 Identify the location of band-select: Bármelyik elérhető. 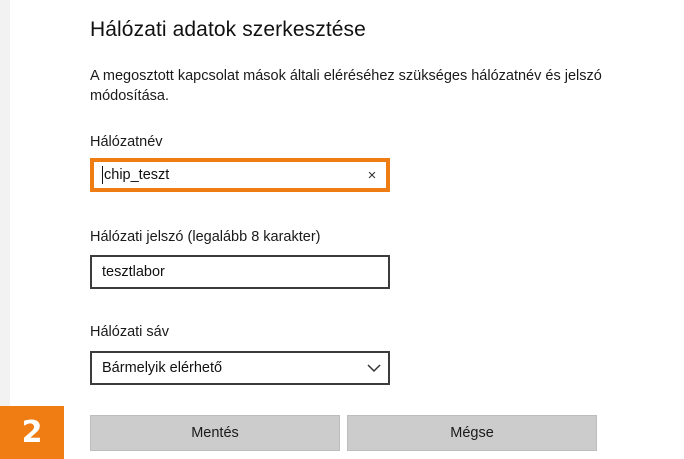
(240, 368).